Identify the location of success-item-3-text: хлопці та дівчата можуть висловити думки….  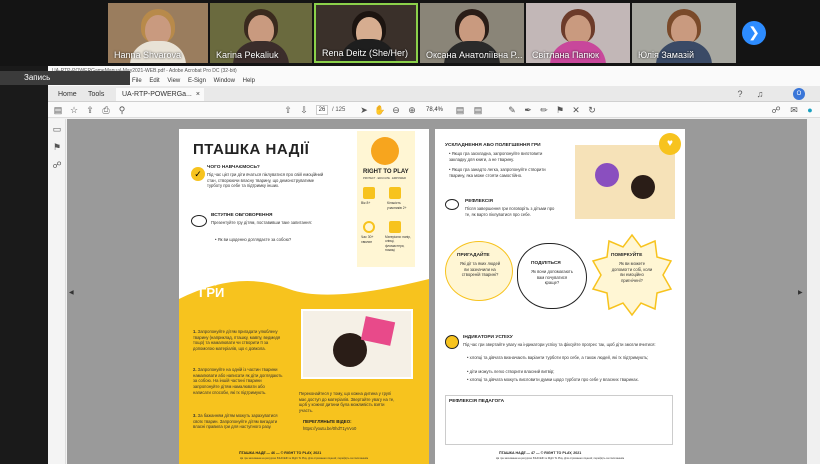
(554, 379).